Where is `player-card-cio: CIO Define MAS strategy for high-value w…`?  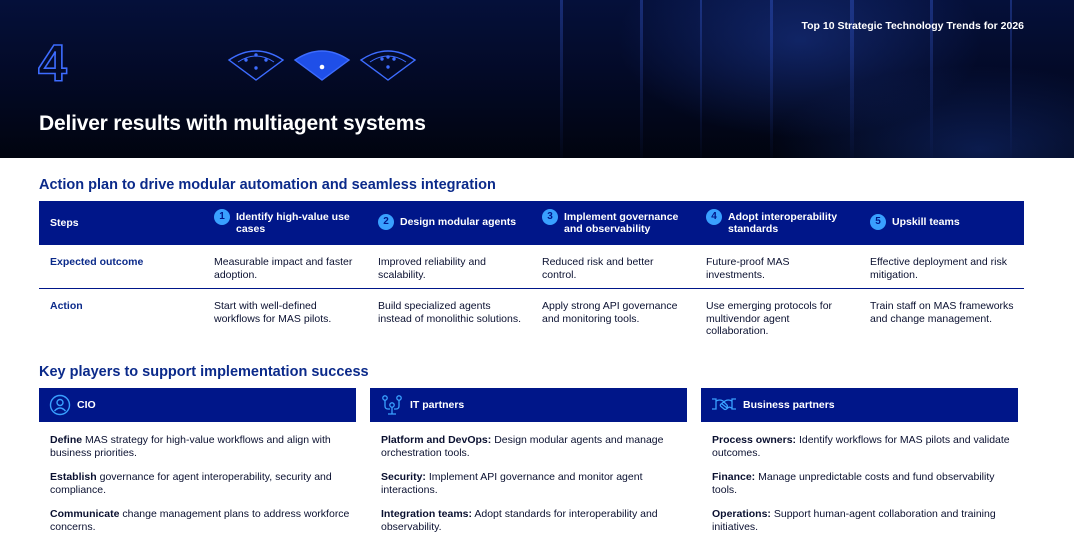
player-card-cio: CIO Define MAS strategy for high-value w… is located at coordinates (197, 466).